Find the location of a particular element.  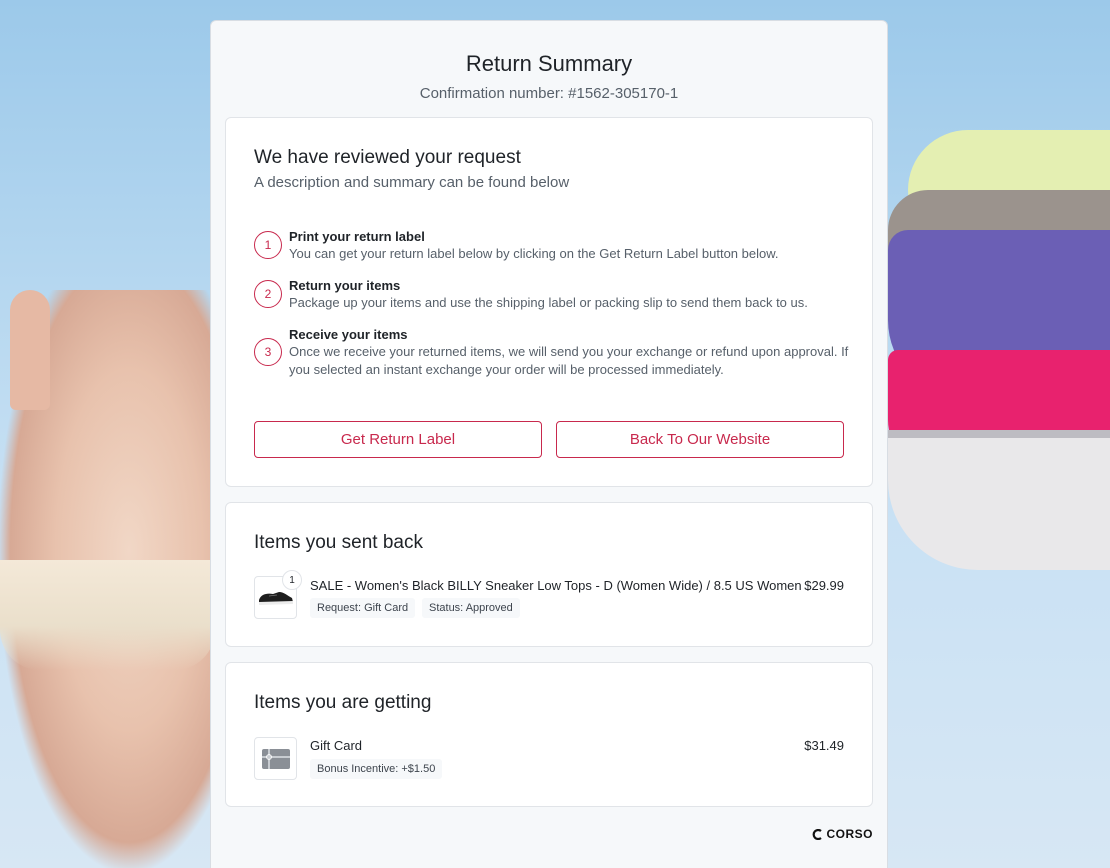

gift-card-price: $31.49 is located at coordinates (824, 745).